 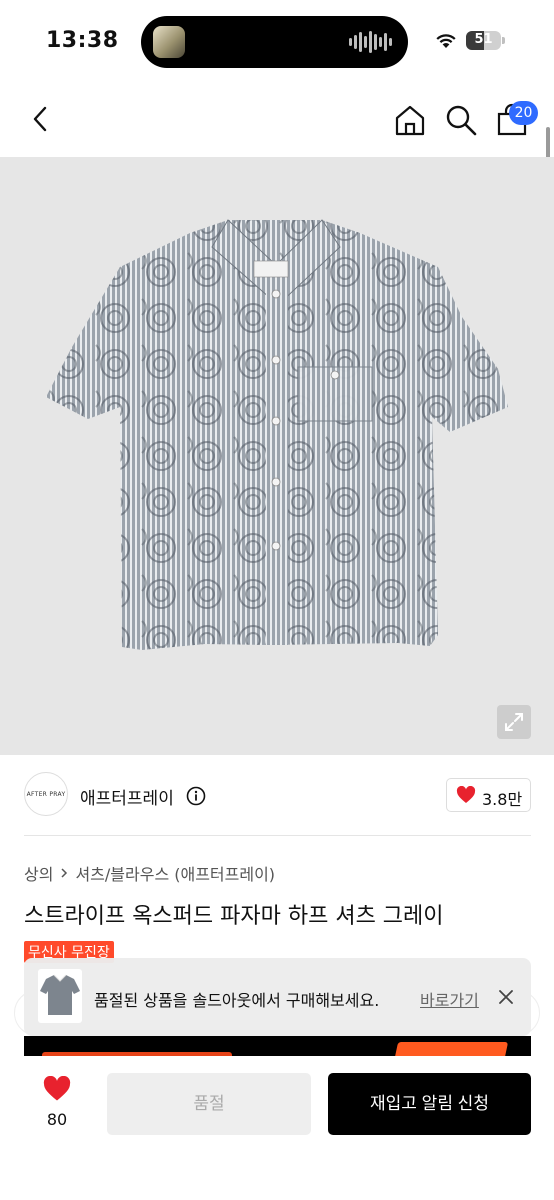 I want to click on brand-name: 애프터프레이, so click(x=127, y=796).